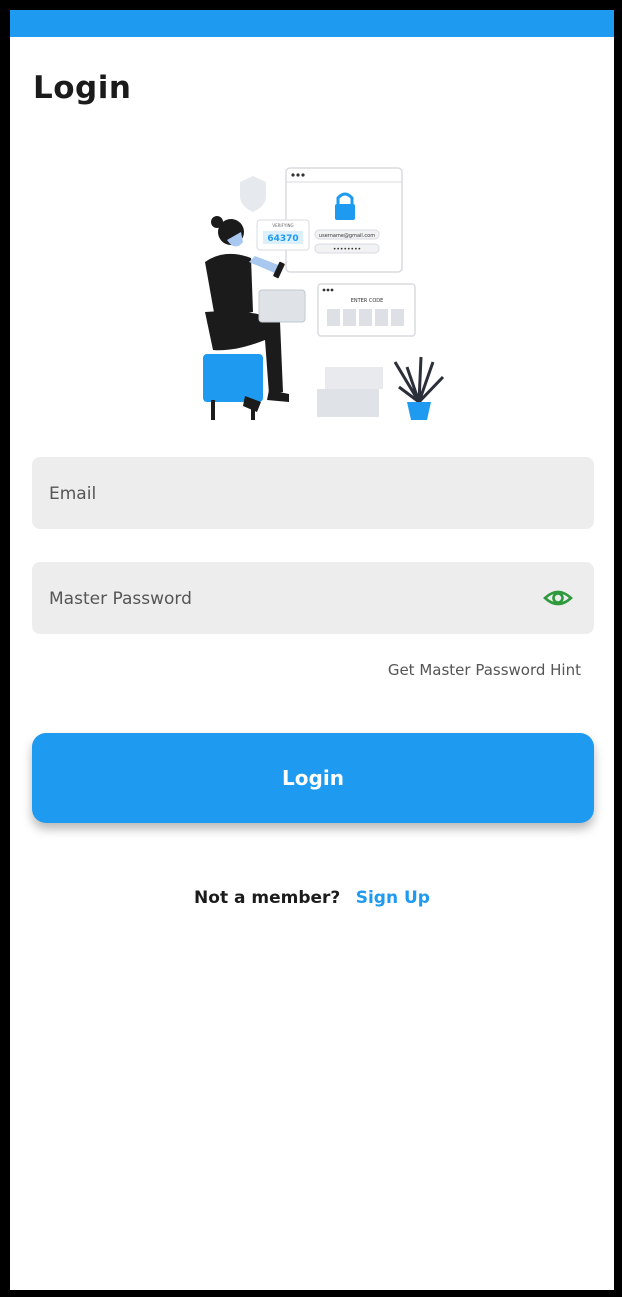 The image size is (622, 1297). I want to click on password-input, so click(289, 599).